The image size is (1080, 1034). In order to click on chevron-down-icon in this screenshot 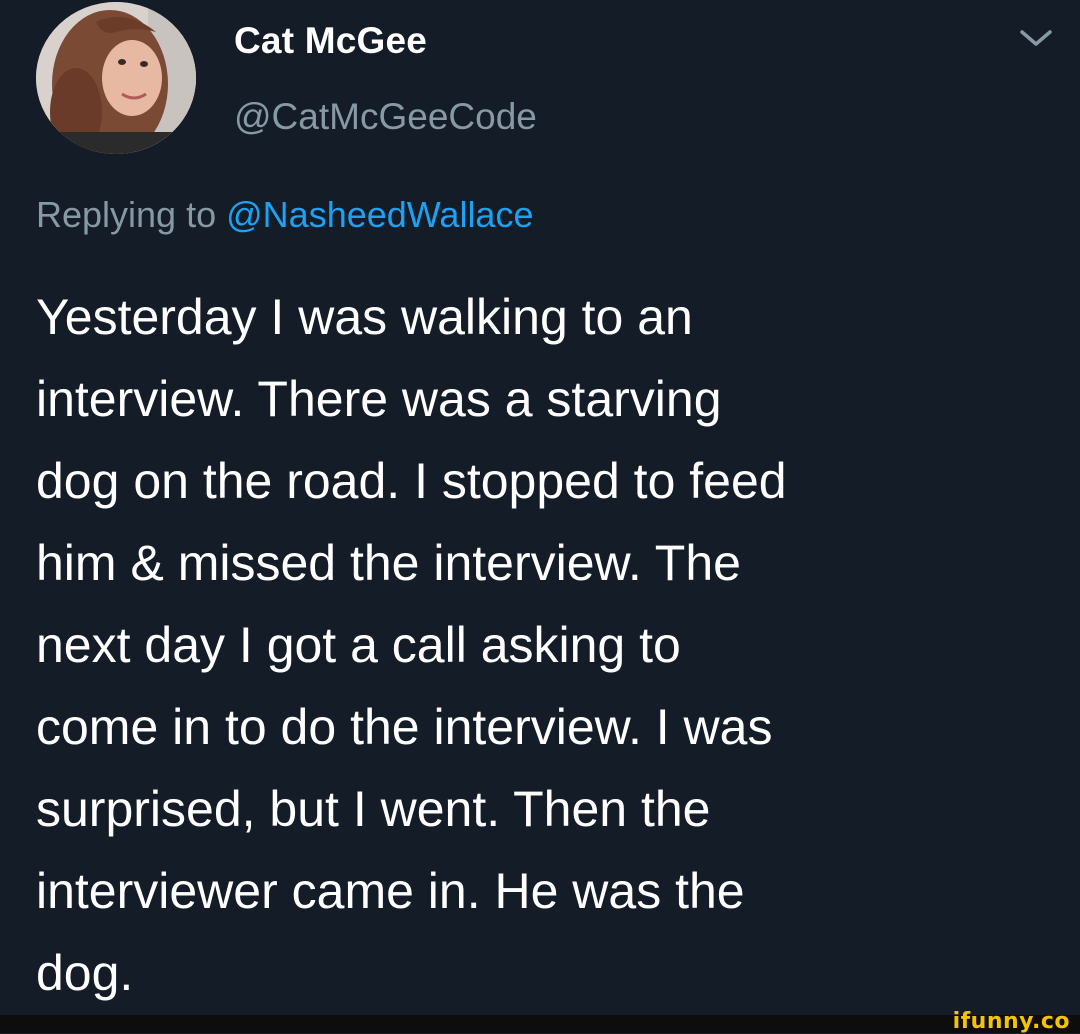, I will do `click(1036, 38)`.